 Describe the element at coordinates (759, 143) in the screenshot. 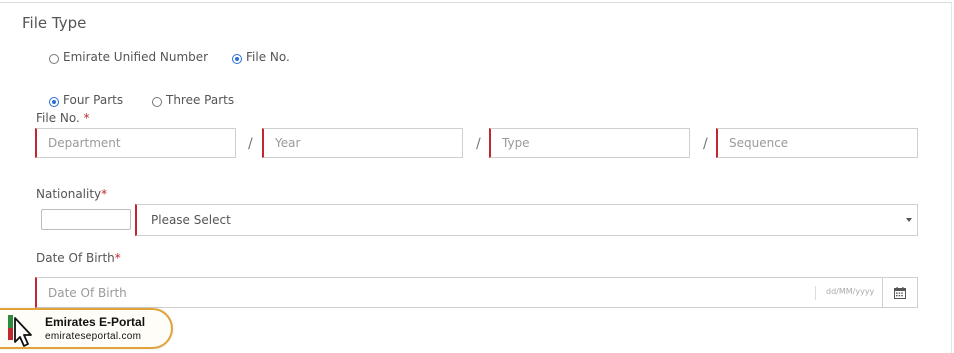

I see `placeholder-text: Sequence` at that location.